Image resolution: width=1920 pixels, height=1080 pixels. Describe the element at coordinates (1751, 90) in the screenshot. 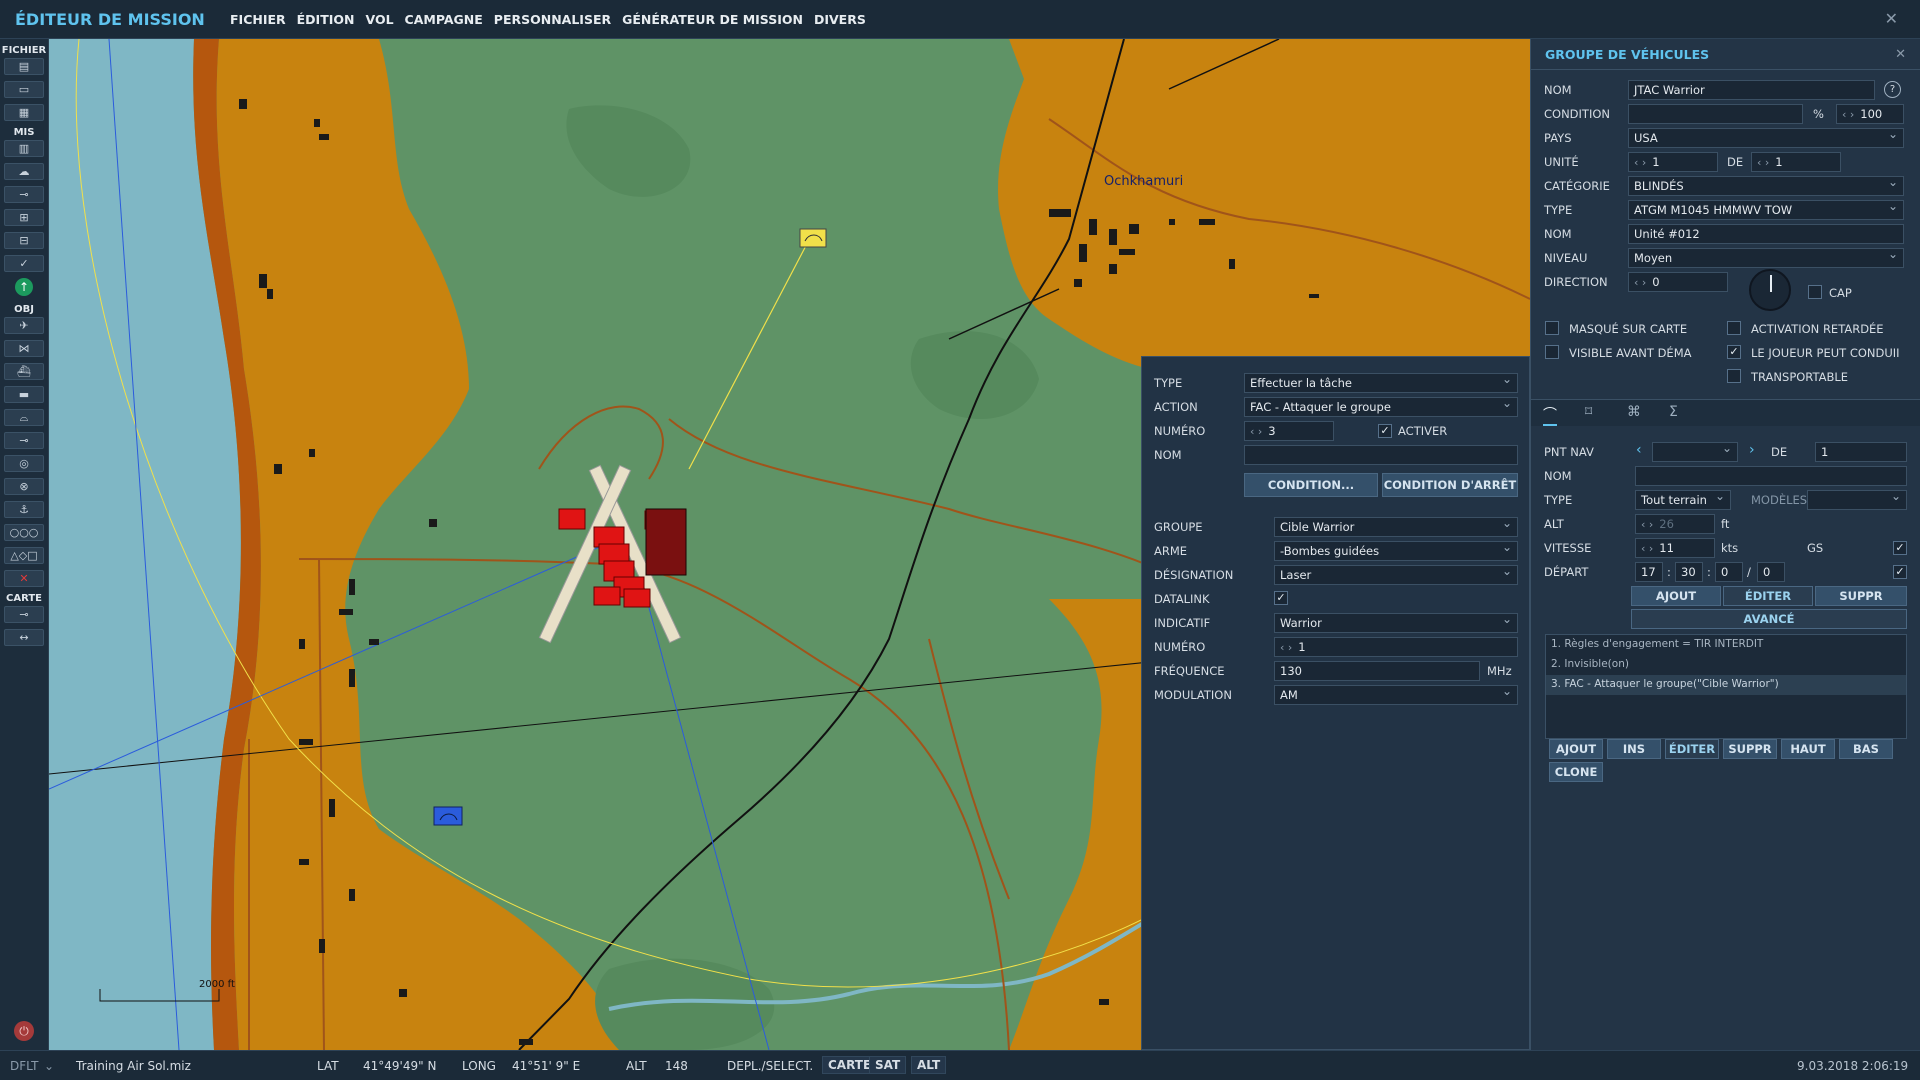

I see `group-name-input: JTAC Warrior` at that location.